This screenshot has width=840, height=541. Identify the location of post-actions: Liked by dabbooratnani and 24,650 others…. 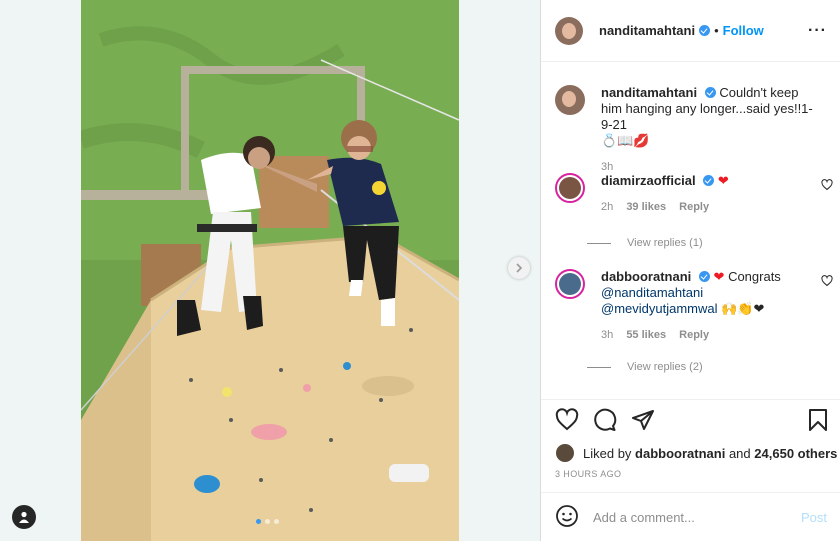
(690, 449).